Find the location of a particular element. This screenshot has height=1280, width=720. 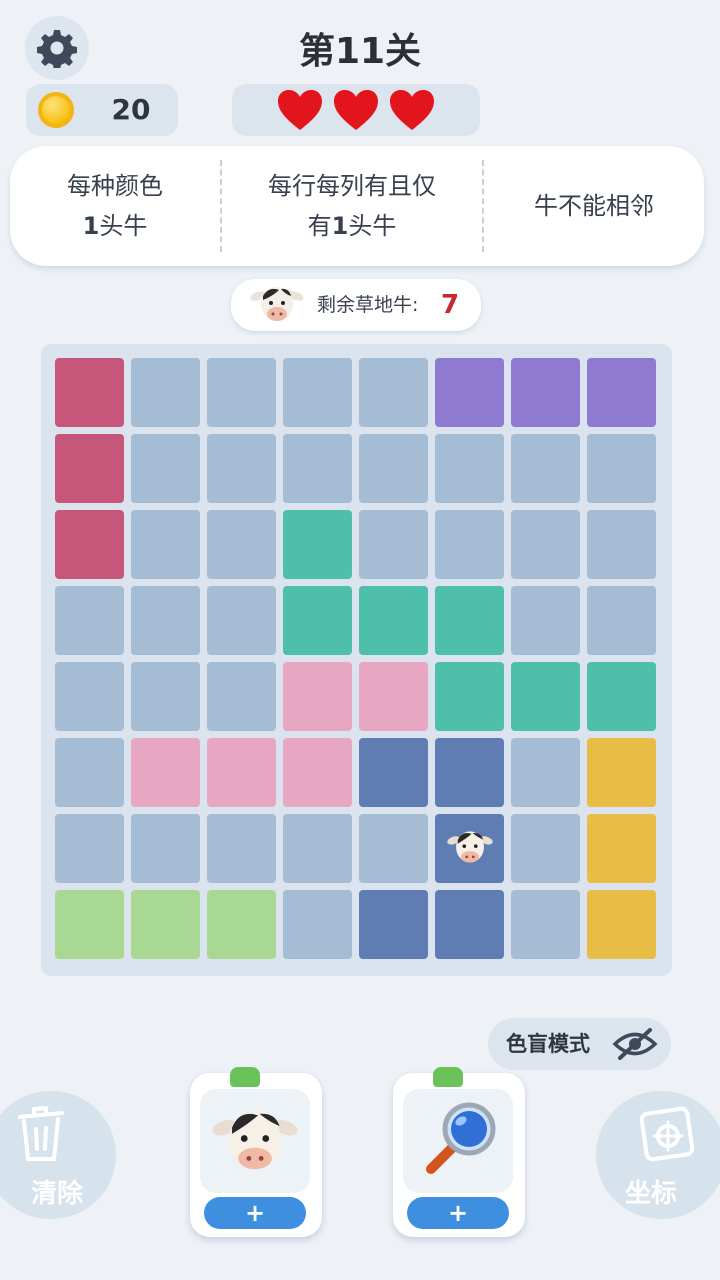

colorblind-mode-toggle: 色盲模式 is located at coordinates (579, 1044).